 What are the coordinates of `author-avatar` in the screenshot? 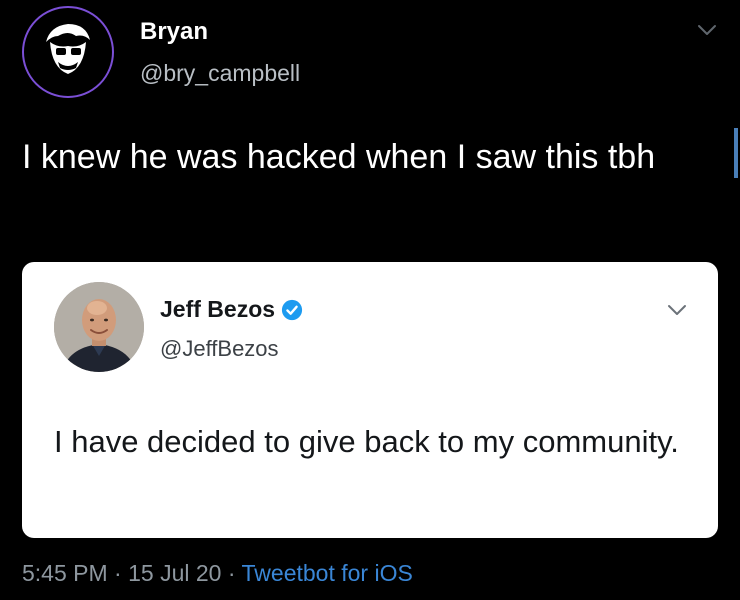 It's located at (68, 52).